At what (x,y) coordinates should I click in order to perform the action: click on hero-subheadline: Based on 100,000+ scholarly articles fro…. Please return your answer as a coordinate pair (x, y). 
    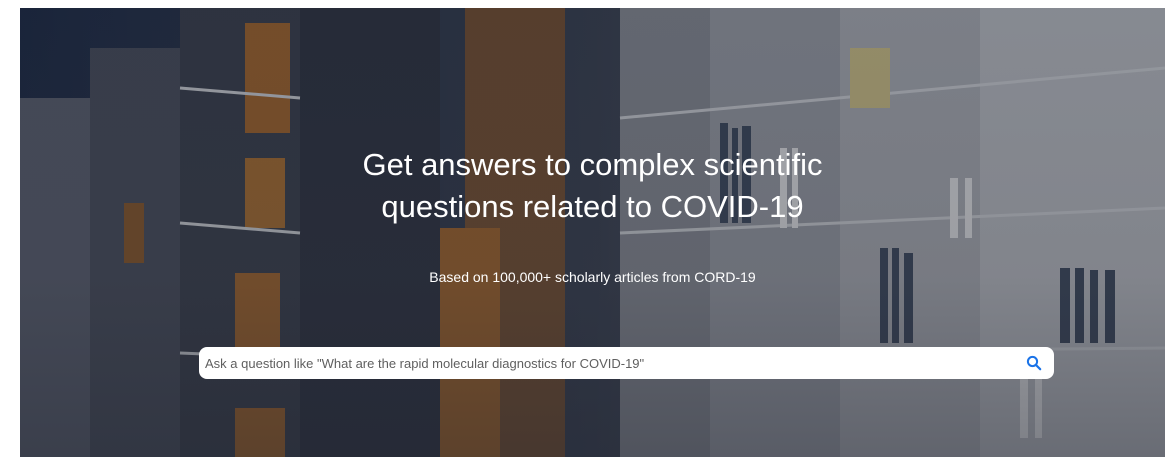
    Looking at the image, I should click on (592, 277).